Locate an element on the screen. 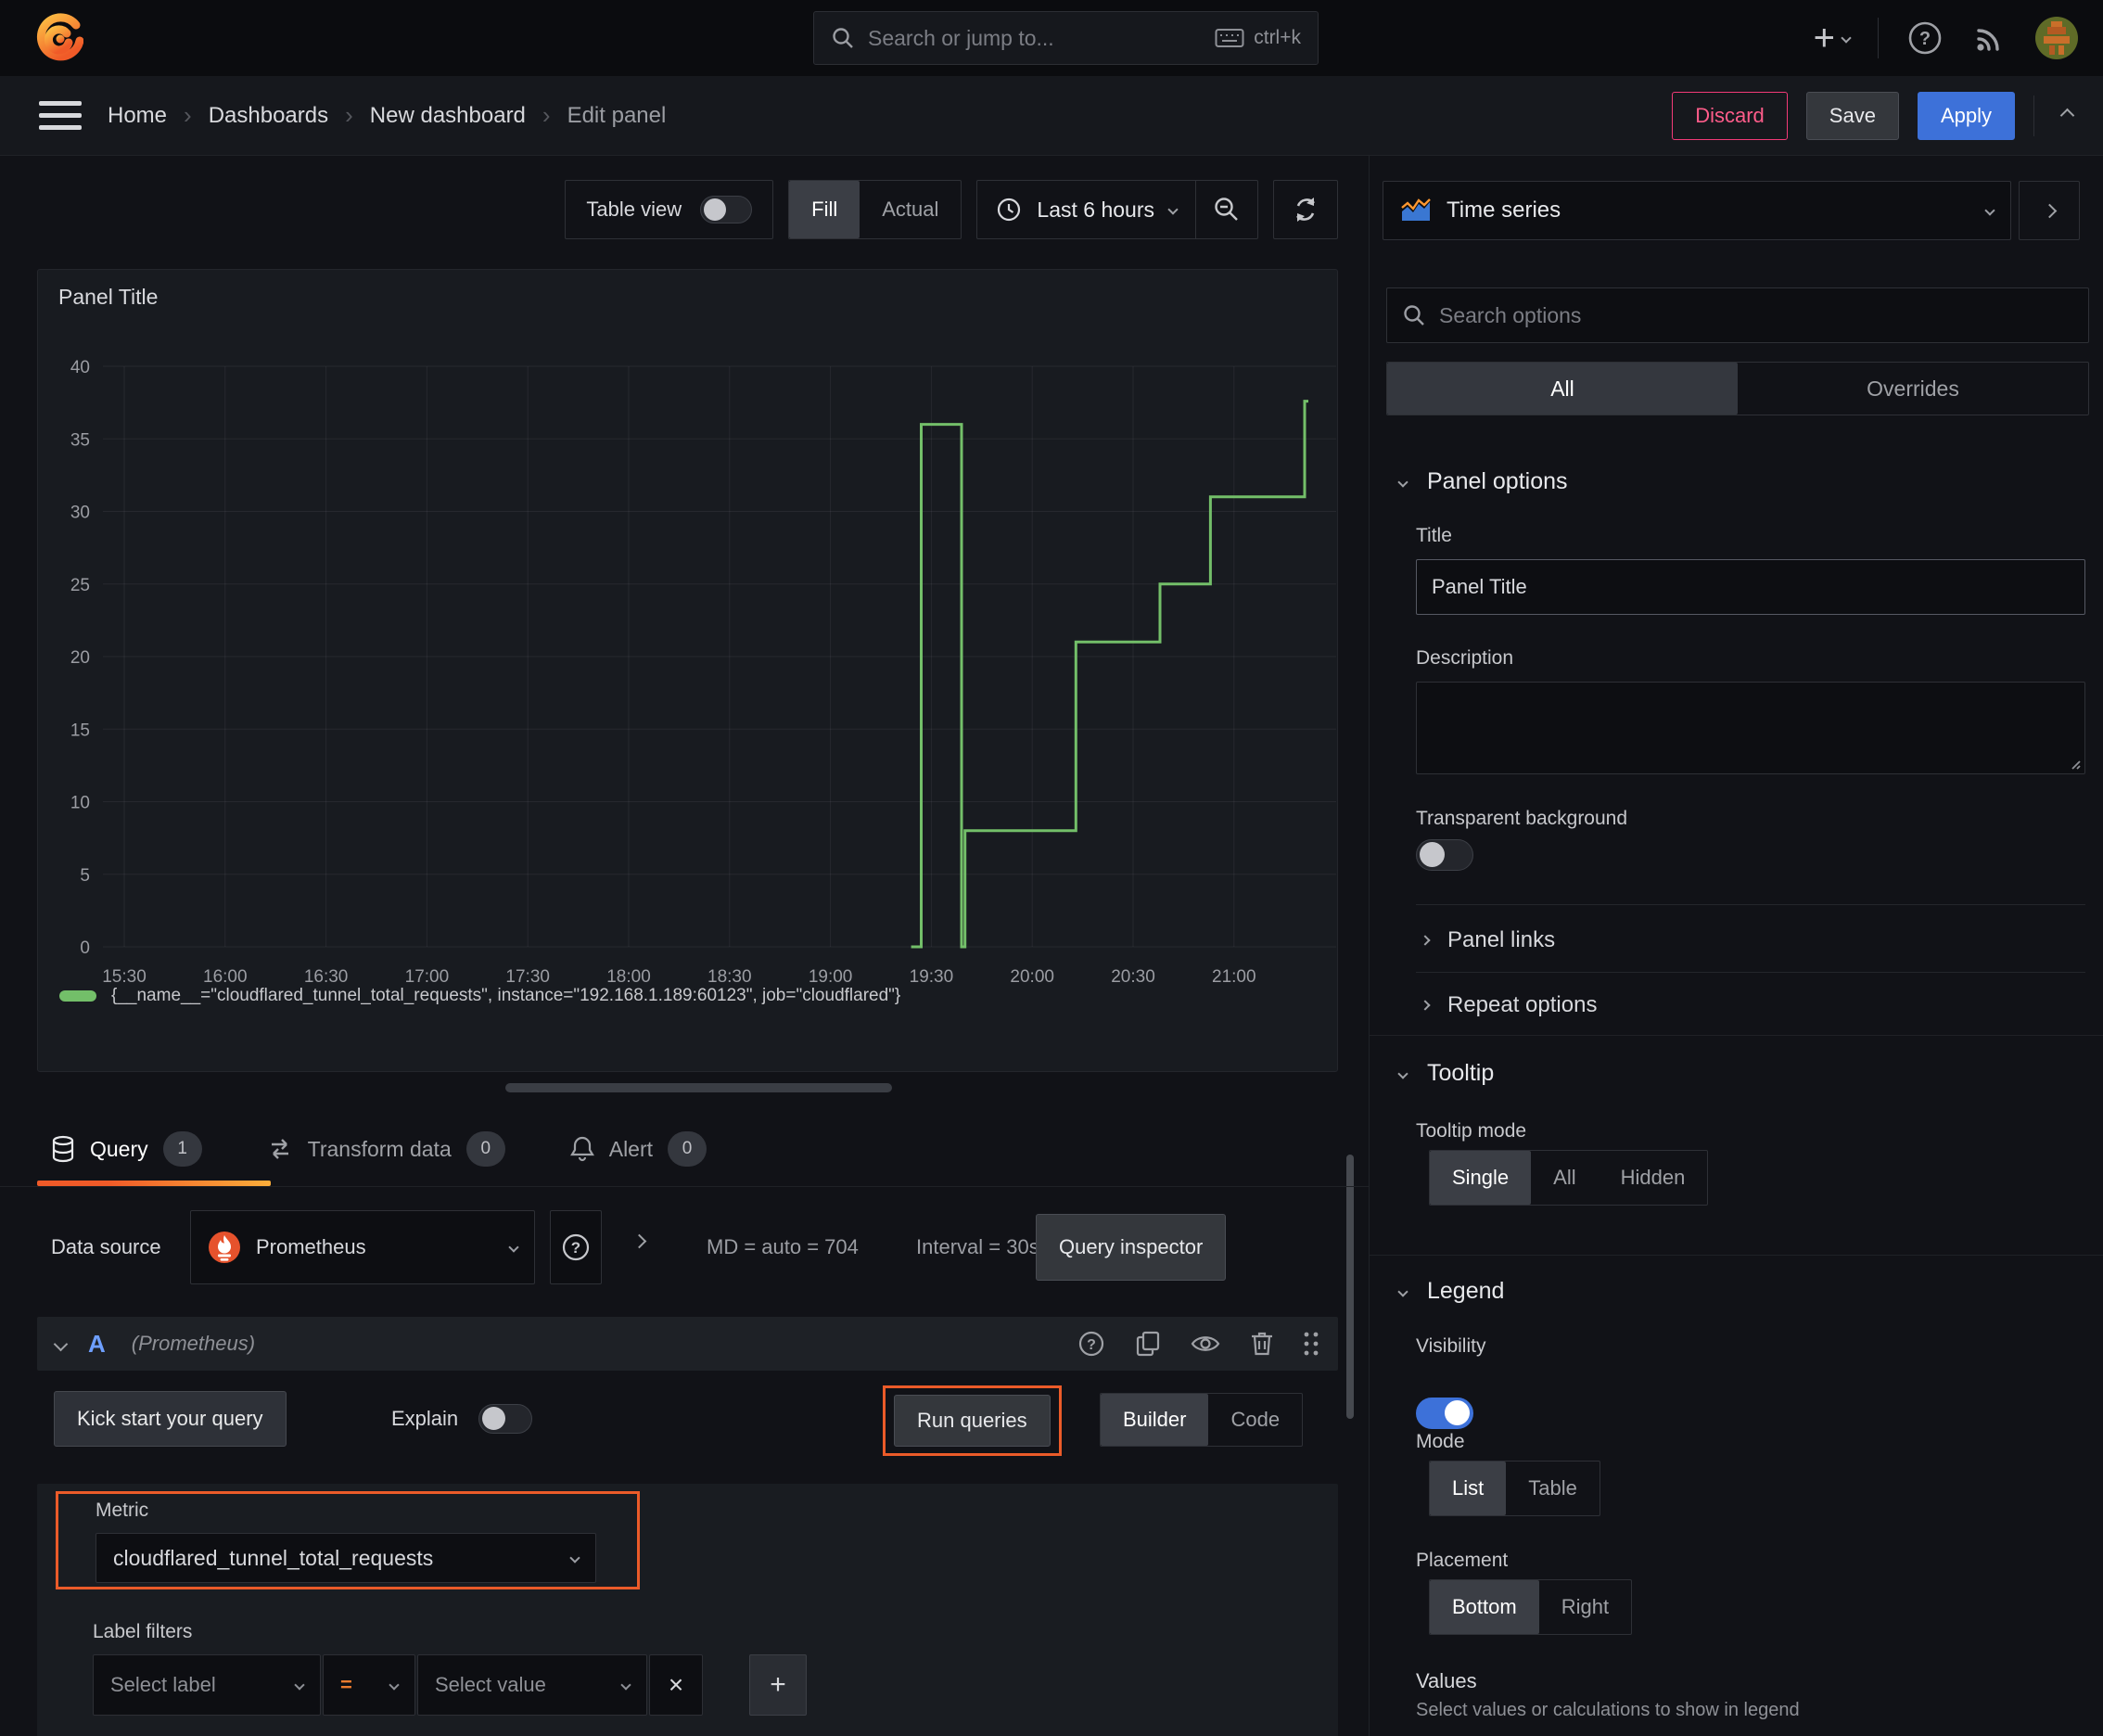 This screenshot has height=1736, width=2103. tab-transform-data: Transform data 0 is located at coordinates (386, 1149).